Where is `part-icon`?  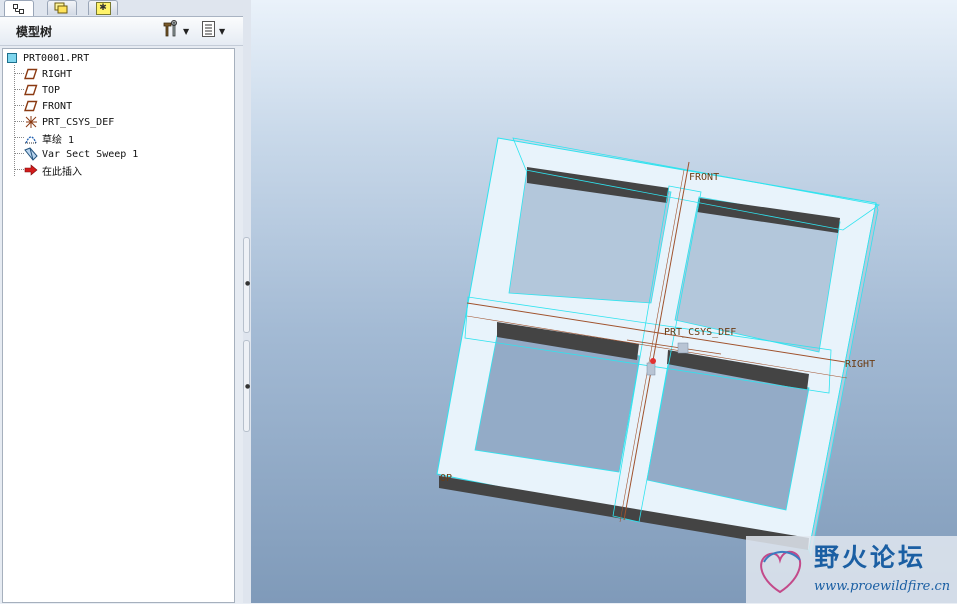 part-icon is located at coordinates (12, 58).